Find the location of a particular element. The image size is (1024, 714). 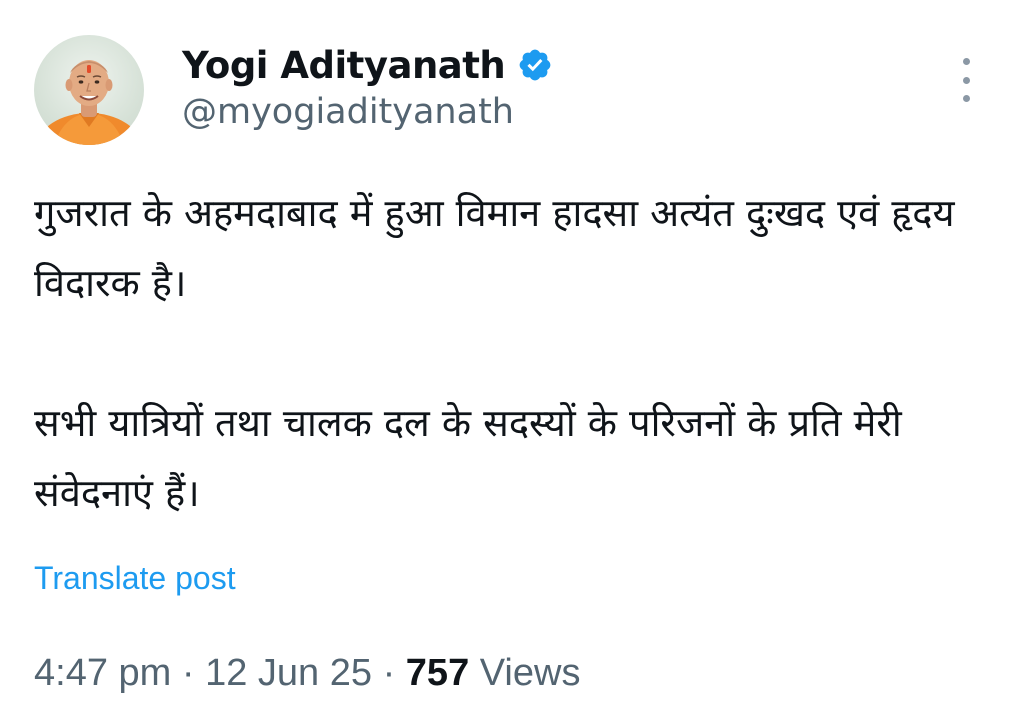

views-count: 757 is located at coordinates (437, 673).